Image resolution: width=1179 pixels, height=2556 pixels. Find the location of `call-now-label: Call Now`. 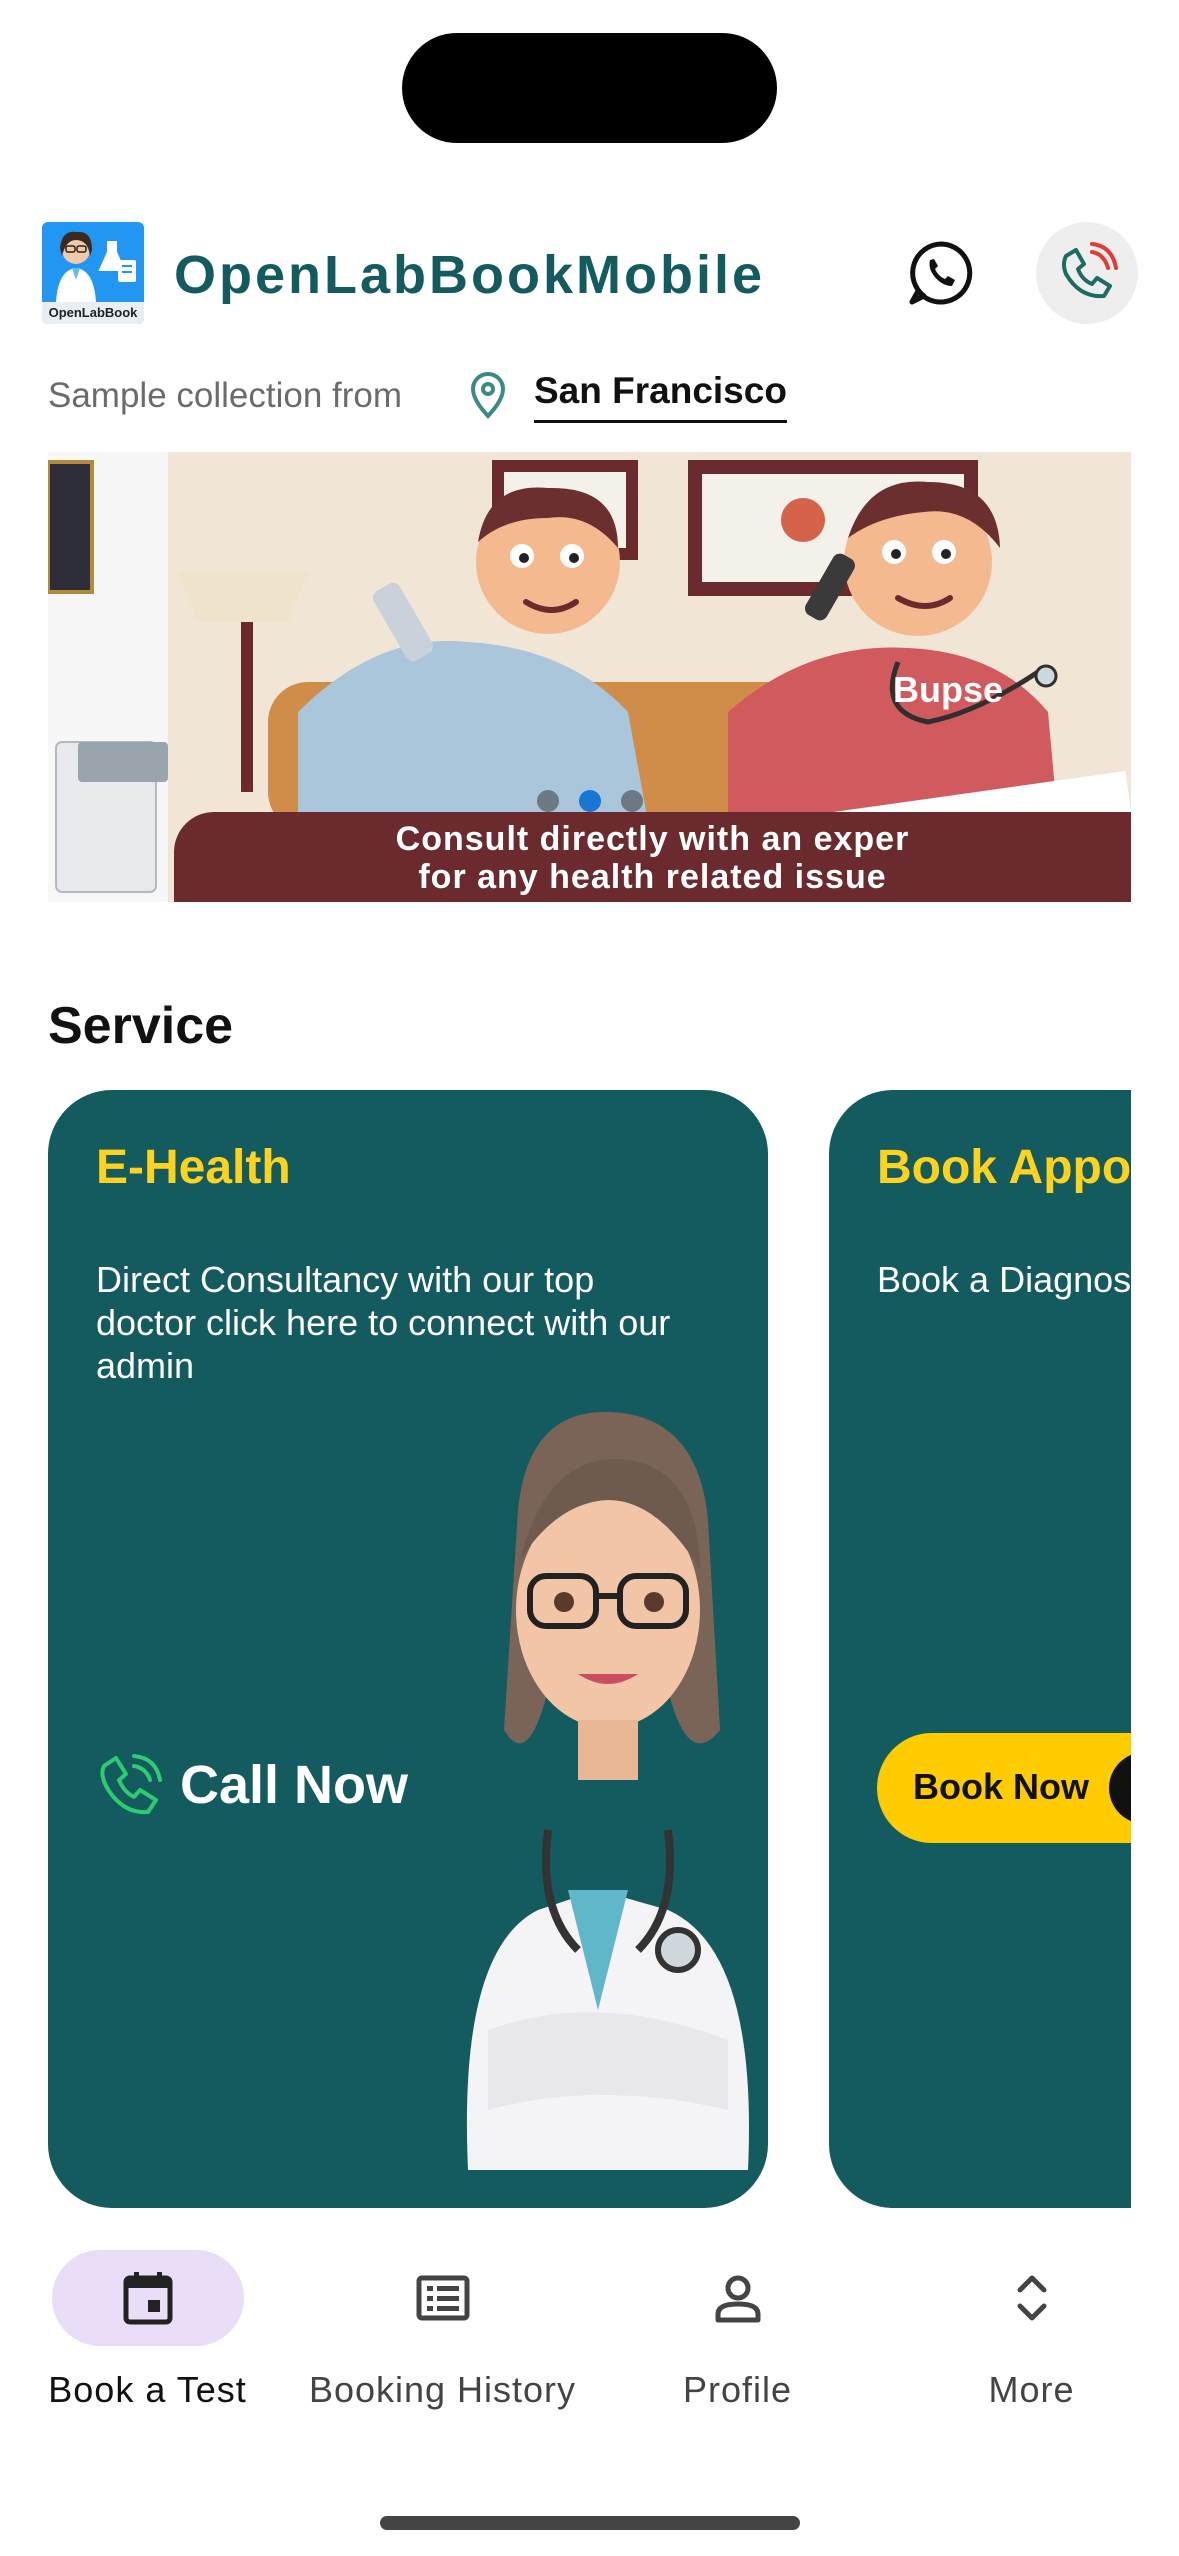

call-now-label: Call Now is located at coordinates (294, 1785).